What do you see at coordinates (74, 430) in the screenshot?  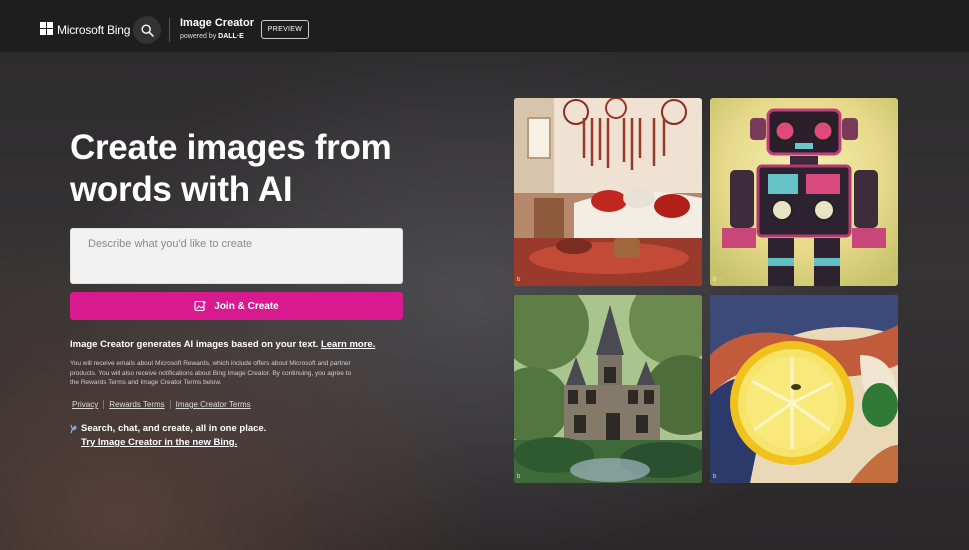 I see `bing-sparkle-icon` at bounding box center [74, 430].